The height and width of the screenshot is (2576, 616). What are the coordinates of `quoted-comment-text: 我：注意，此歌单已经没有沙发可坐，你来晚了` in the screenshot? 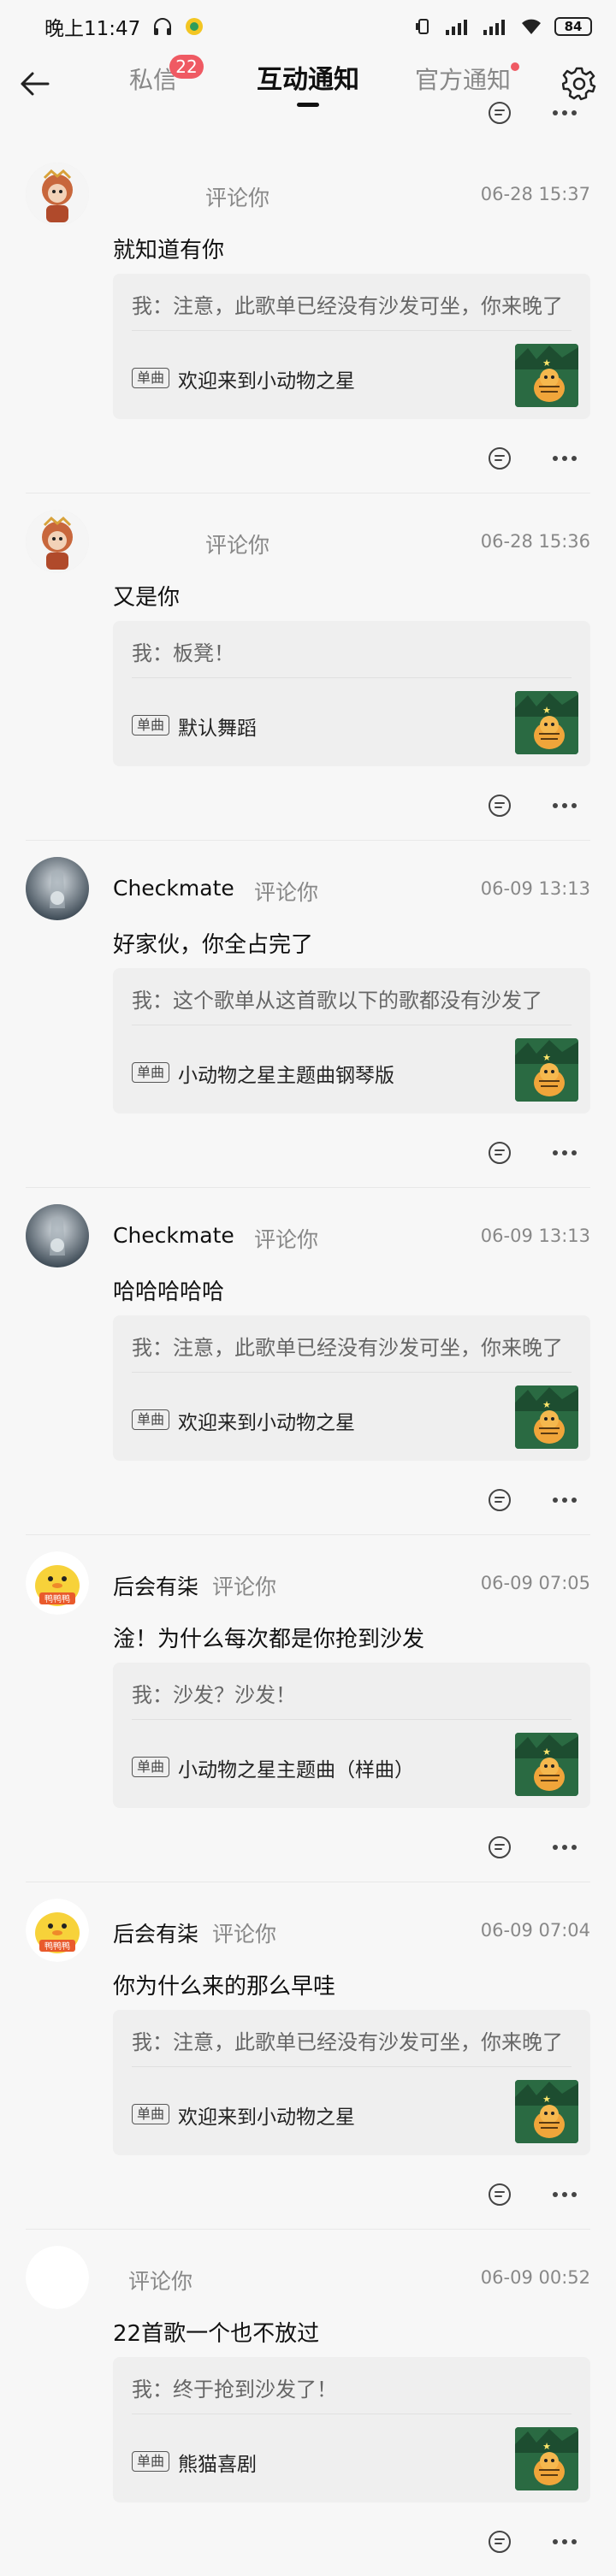 It's located at (347, 1348).